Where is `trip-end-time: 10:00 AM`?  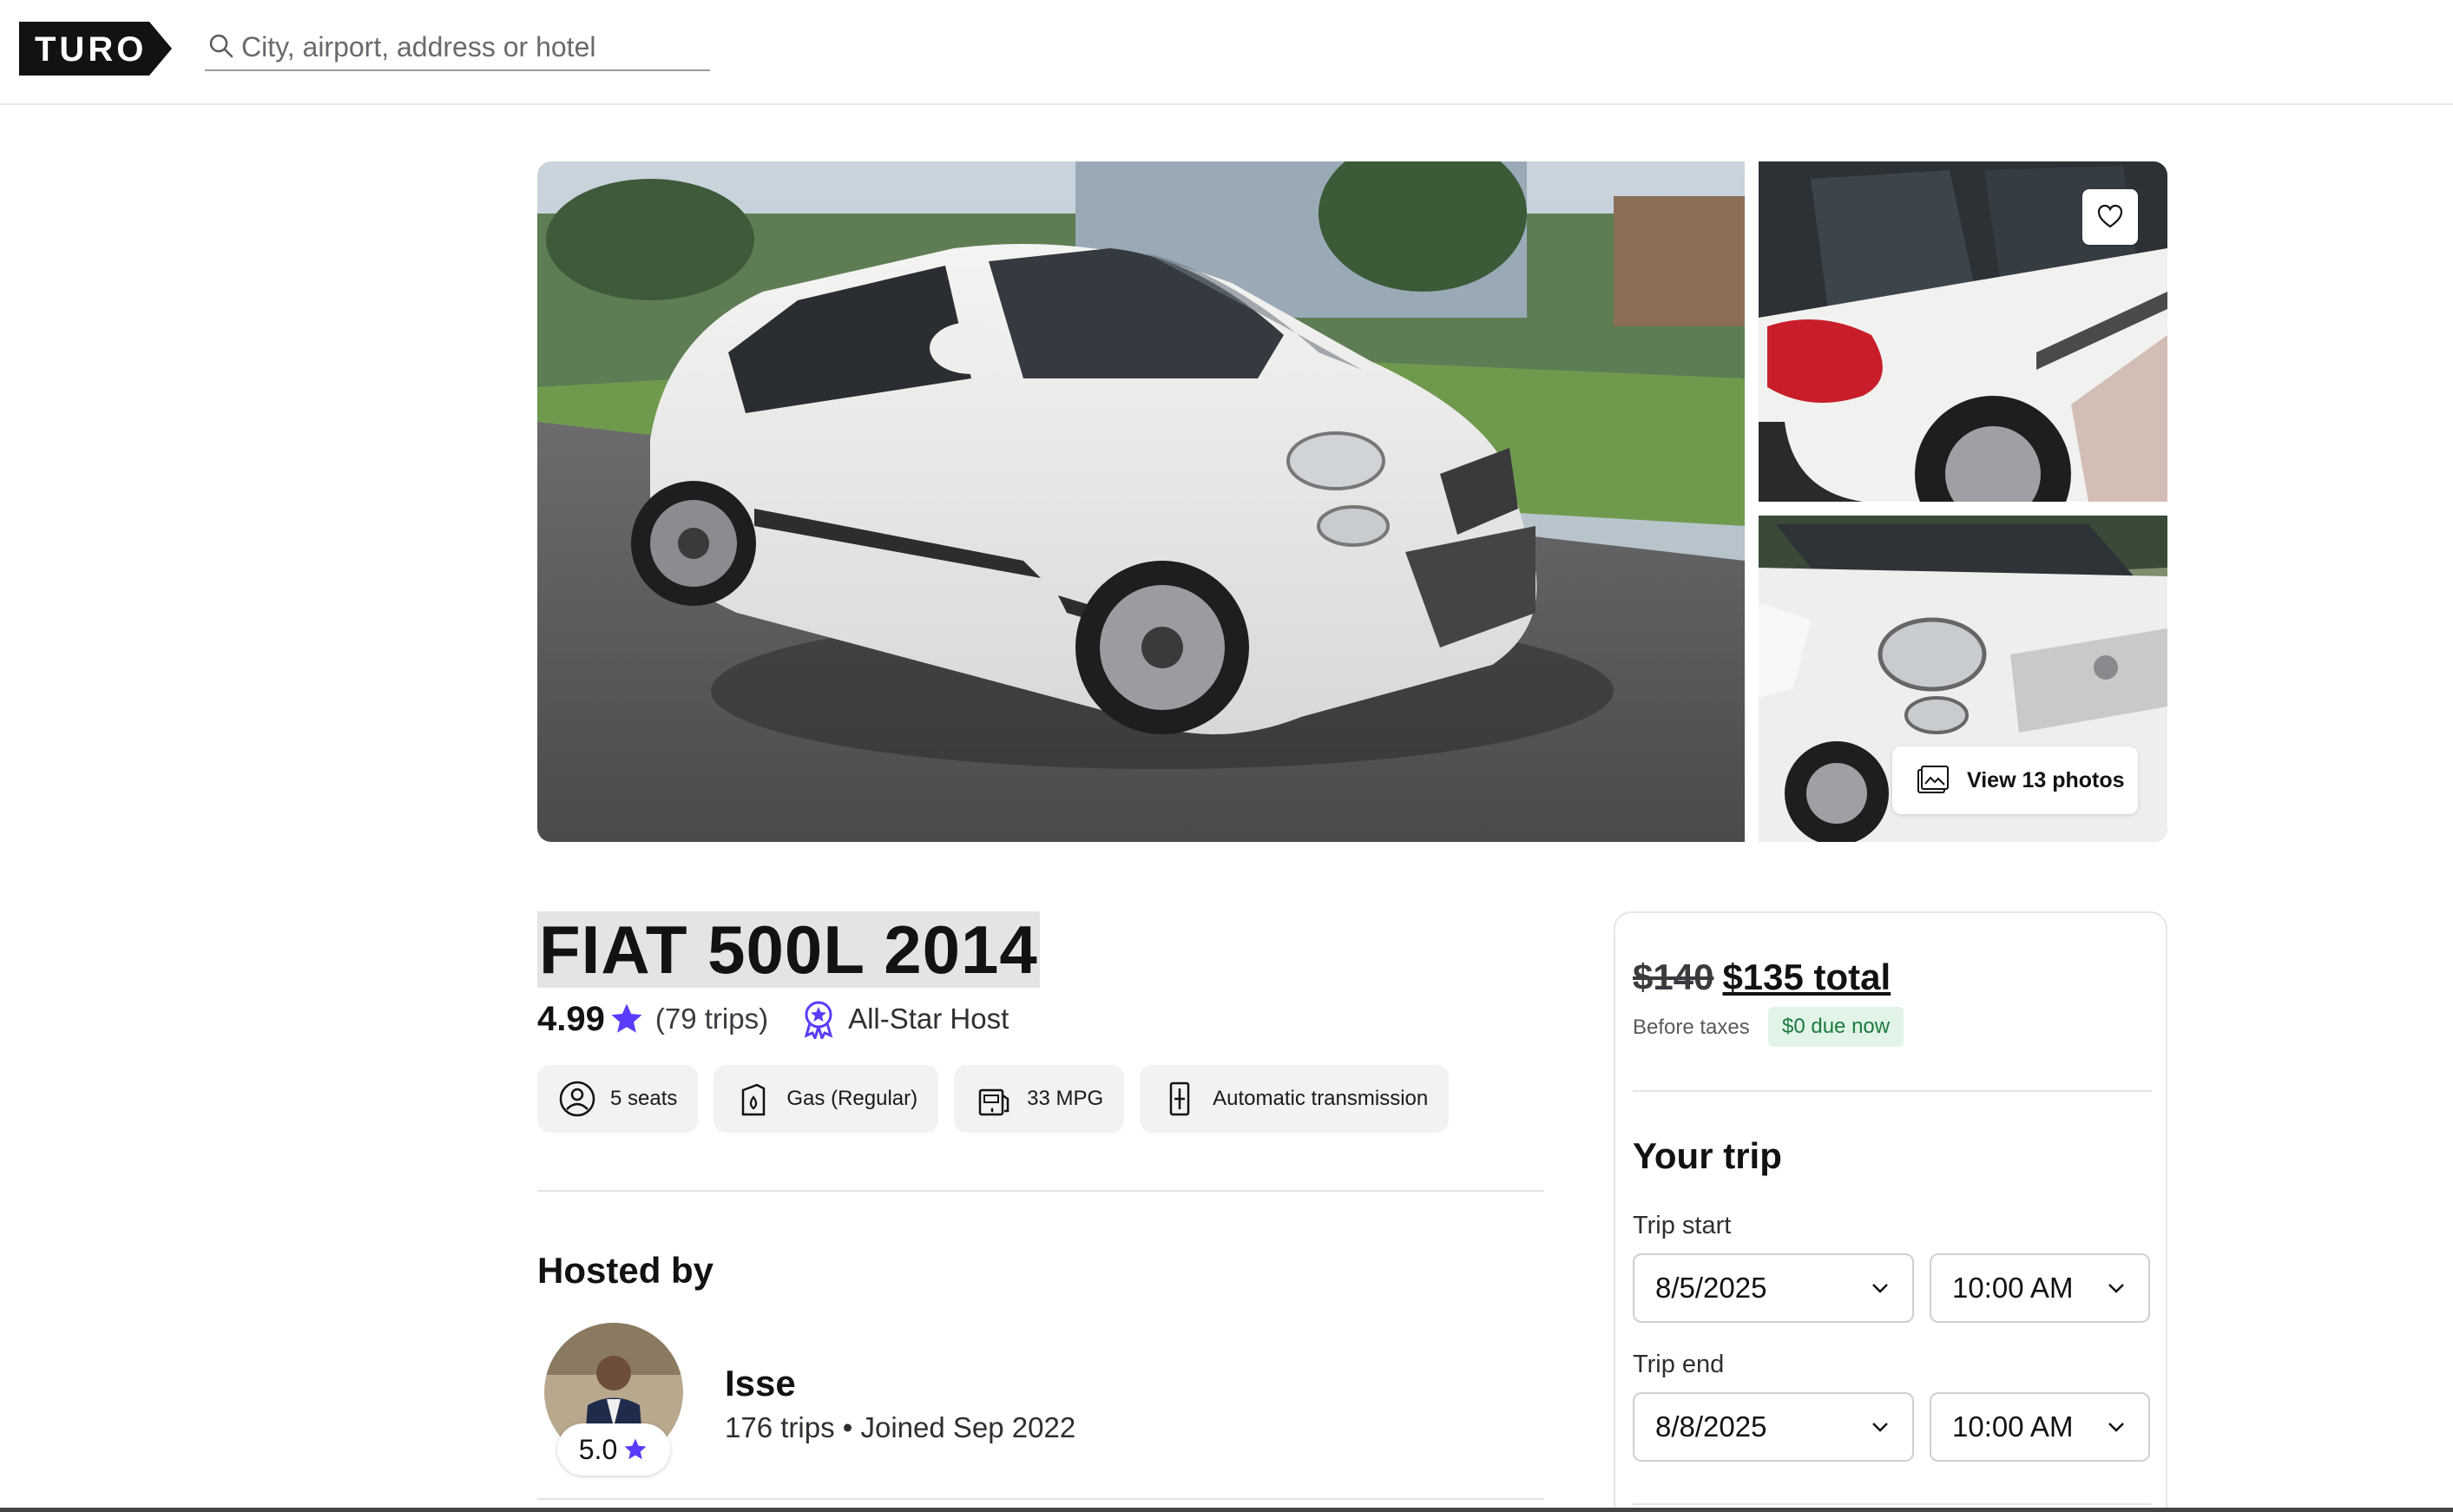 trip-end-time: 10:00 AM is located at coordinates (2013, 1426).